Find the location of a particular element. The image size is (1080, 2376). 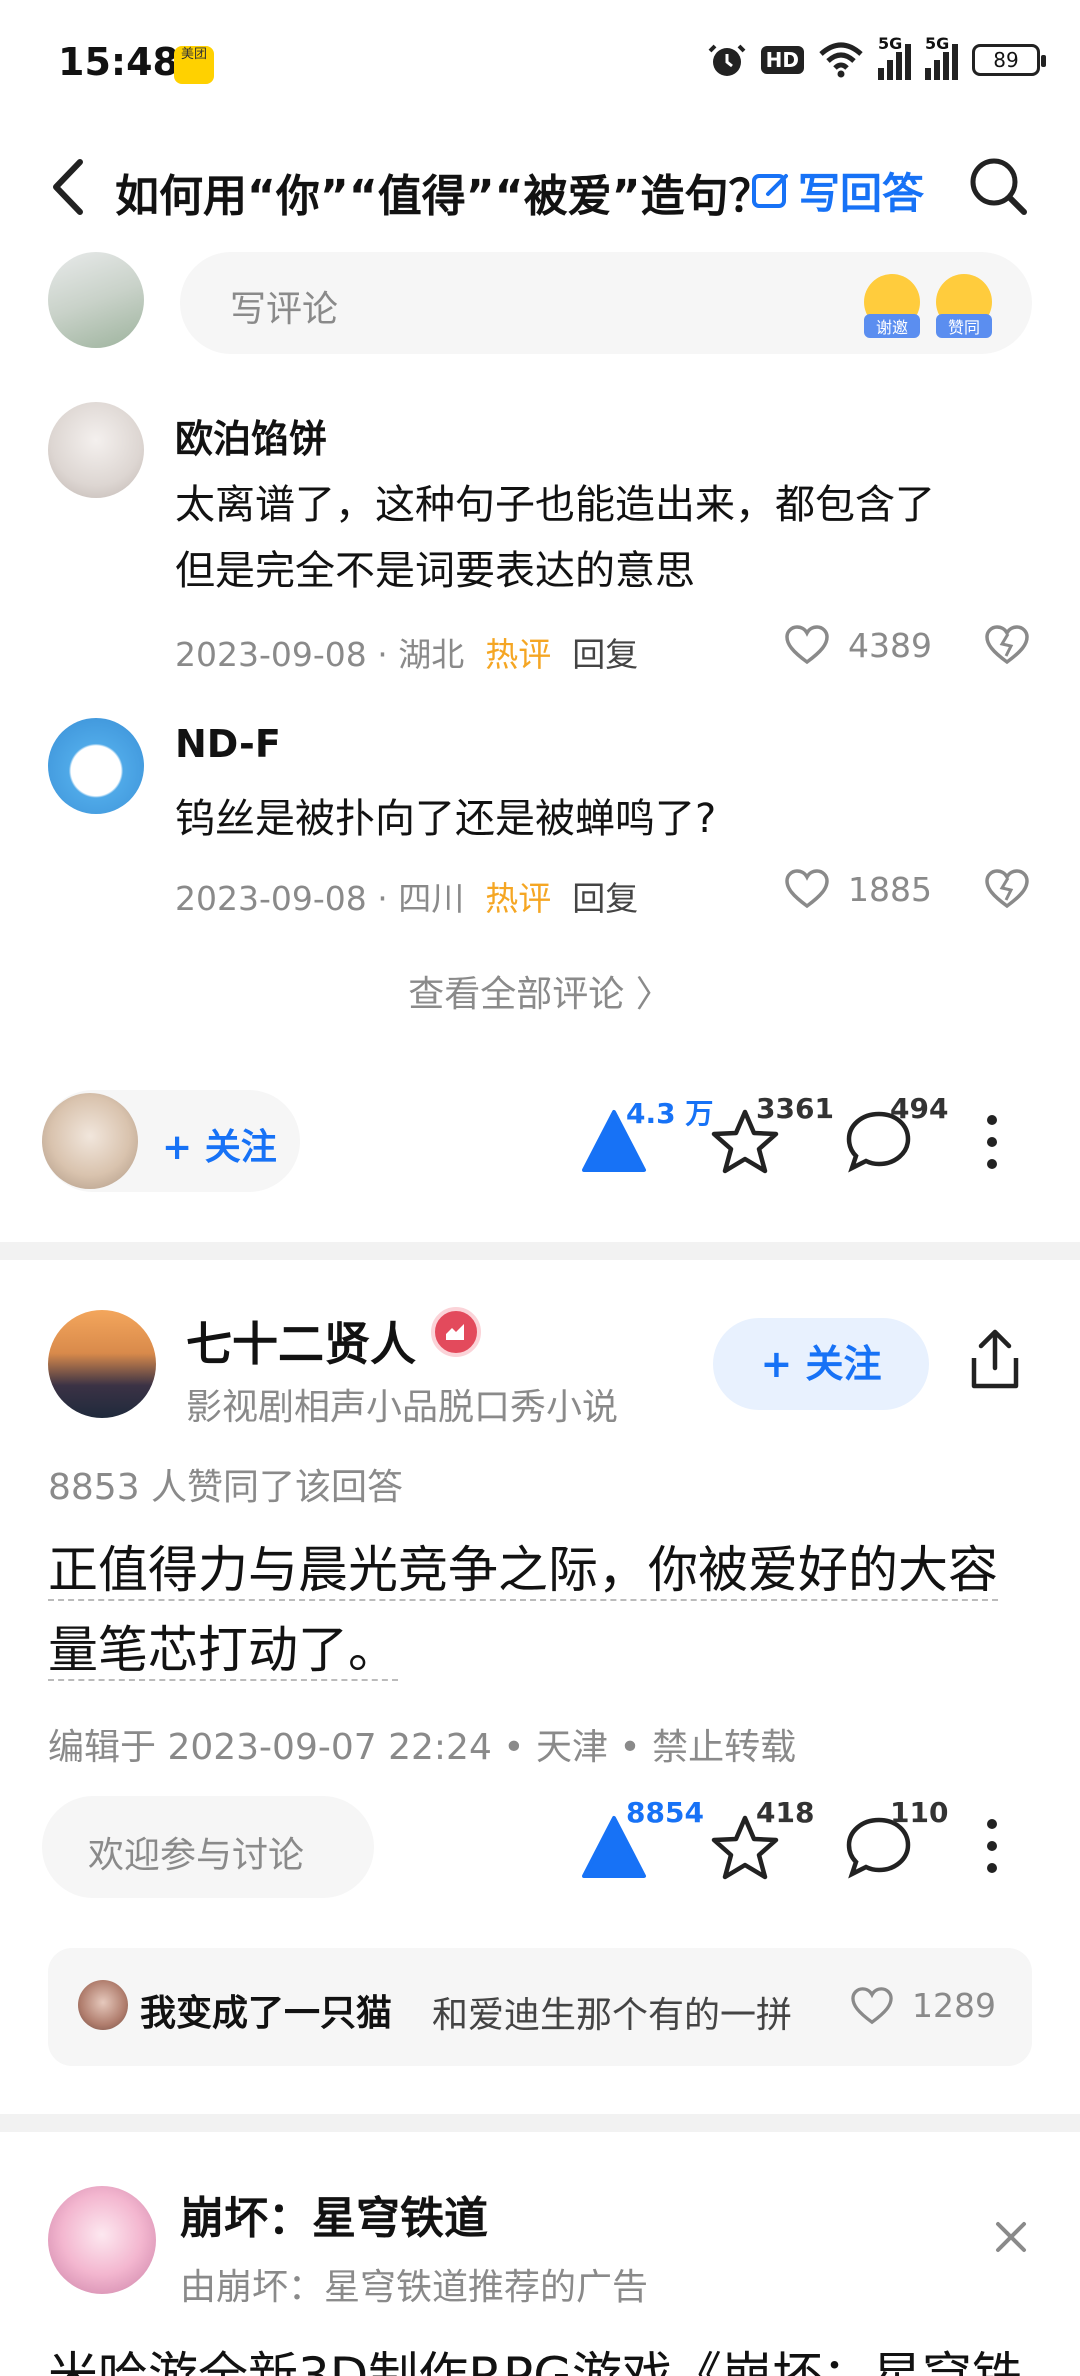

comment-author: 欧泊馅饼 is located at coordinates (251, 435).